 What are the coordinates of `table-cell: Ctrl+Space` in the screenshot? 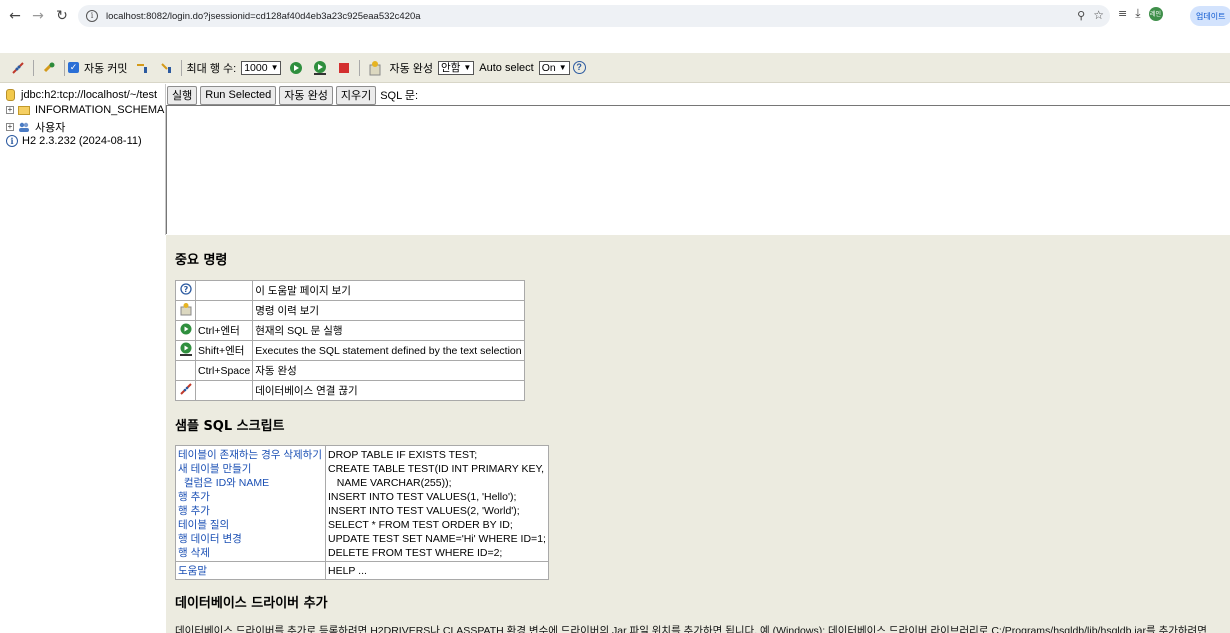 It's located at (224, 370).